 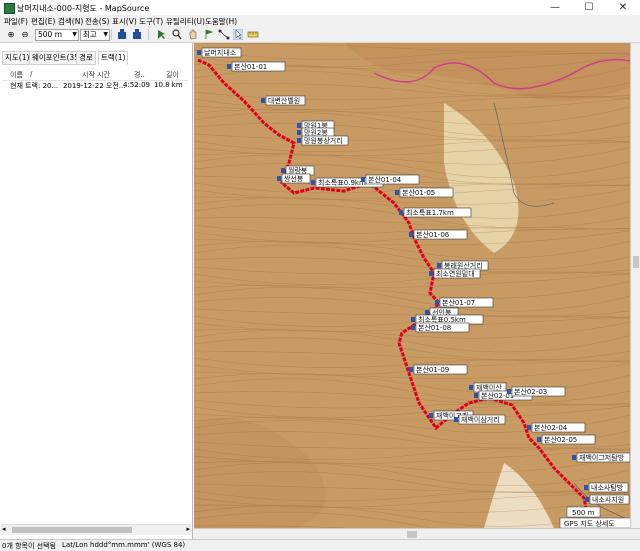 I want to click on waypoint-label: 내소사탐방, so click(x=607, y=487).